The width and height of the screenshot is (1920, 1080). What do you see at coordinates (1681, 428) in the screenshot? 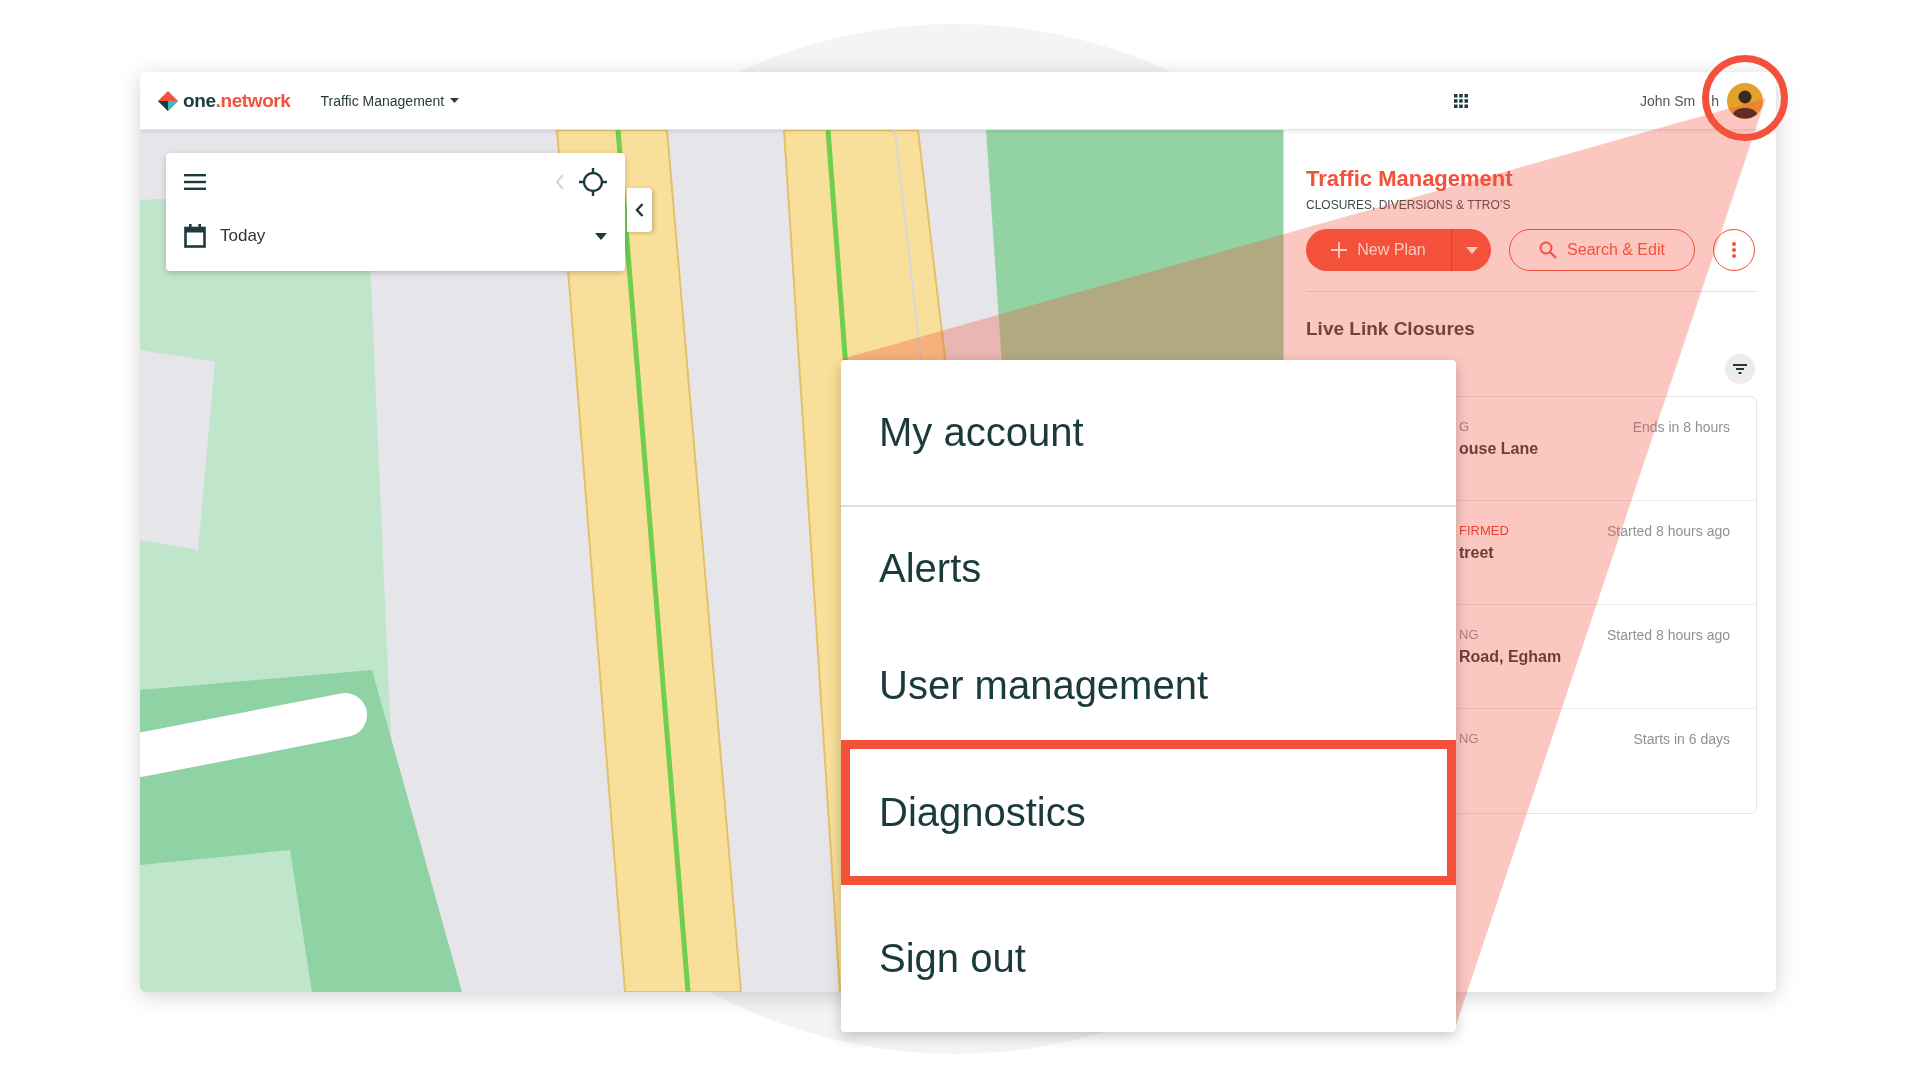
I see `closure-time: Ends in 8 hours` at bounding box center [1681, 428].